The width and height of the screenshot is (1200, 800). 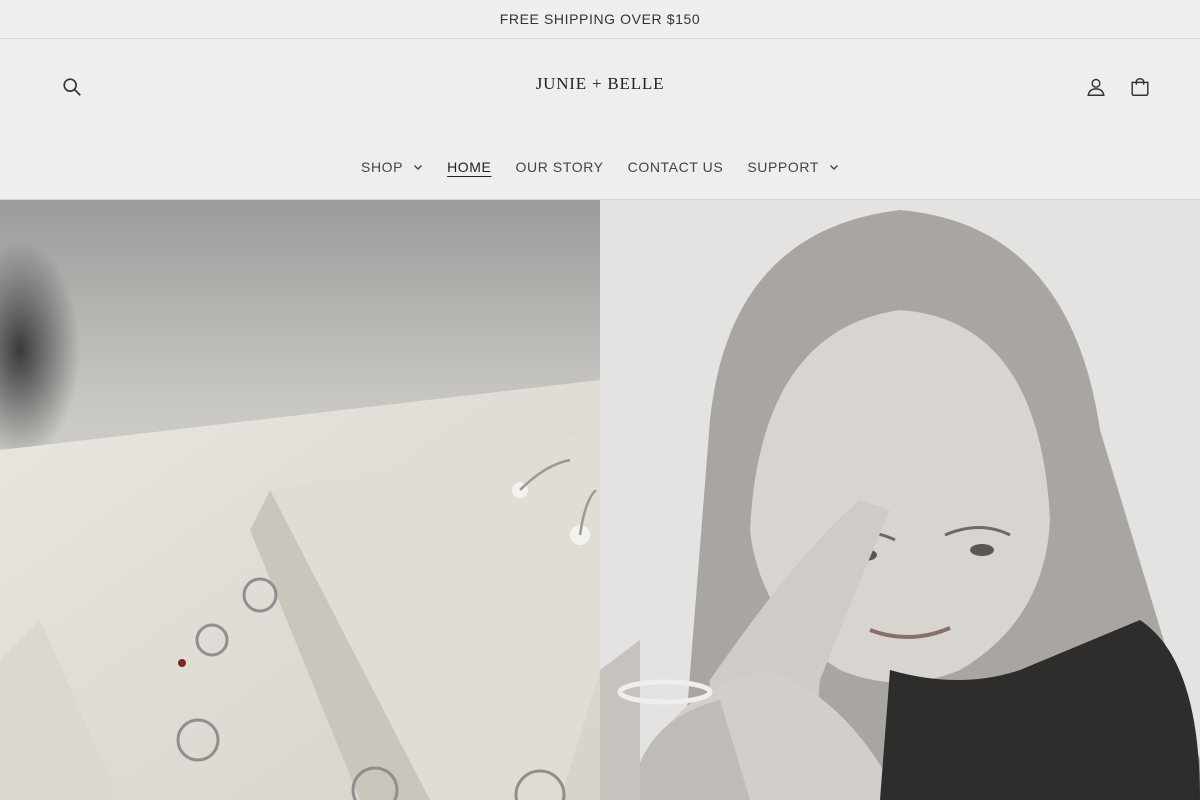 I want to click on nav-item-support: SUPPORT, so click(x=793, y=167).